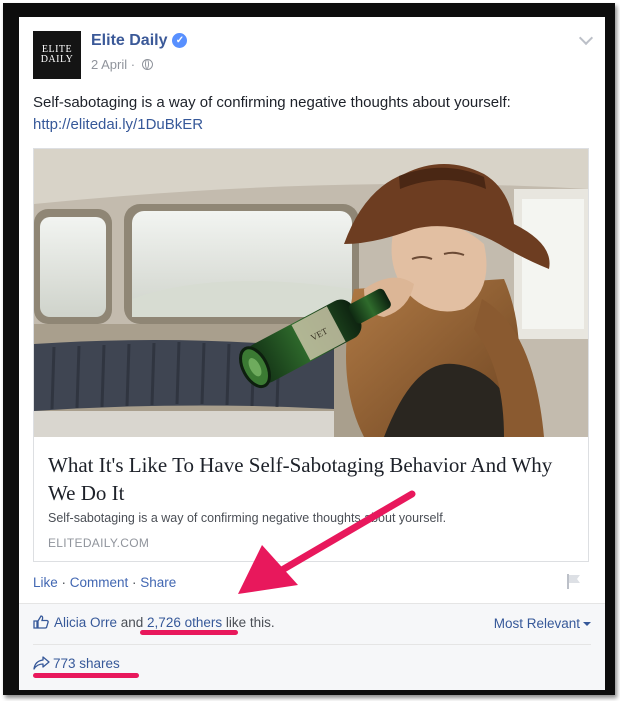  Describe the element at coordinates (312, 644) in the screenshot. I see `divider` at that location.